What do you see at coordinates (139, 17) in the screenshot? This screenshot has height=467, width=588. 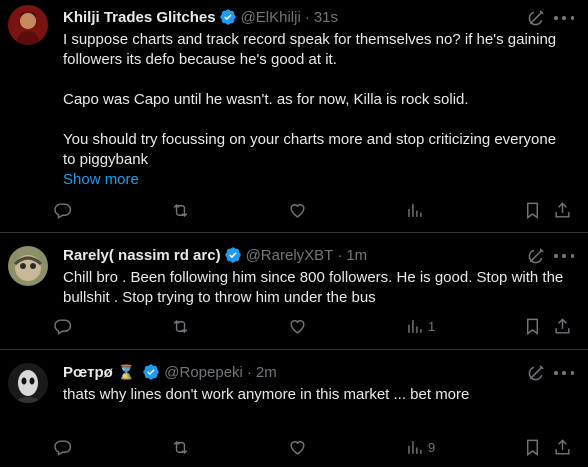 I see `display-name: Khilji Trades Glitches` at bounding box center [139, 17].